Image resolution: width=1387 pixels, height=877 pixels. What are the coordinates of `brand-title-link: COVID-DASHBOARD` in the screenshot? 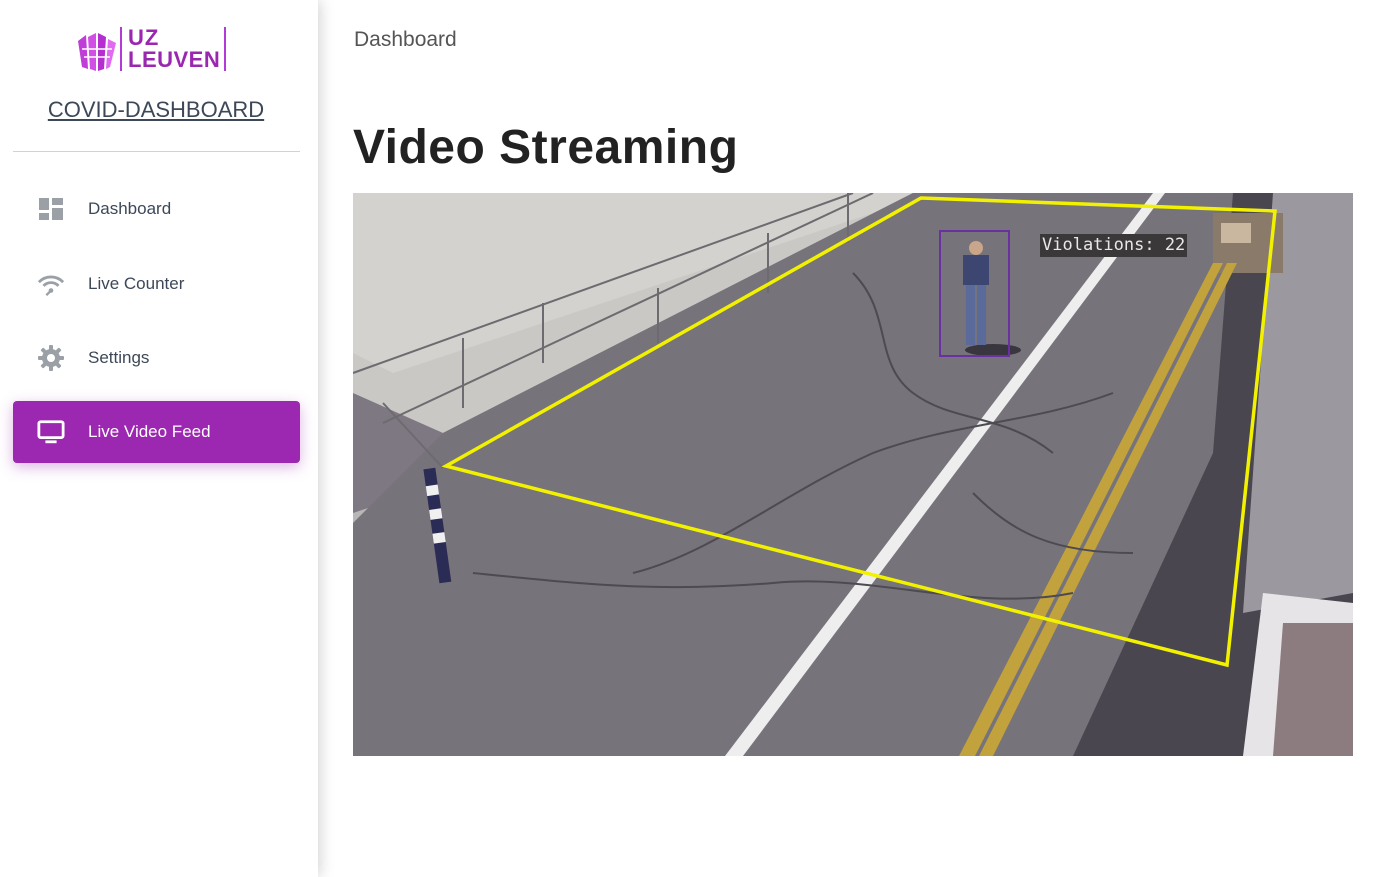 It's located at (156, 110).